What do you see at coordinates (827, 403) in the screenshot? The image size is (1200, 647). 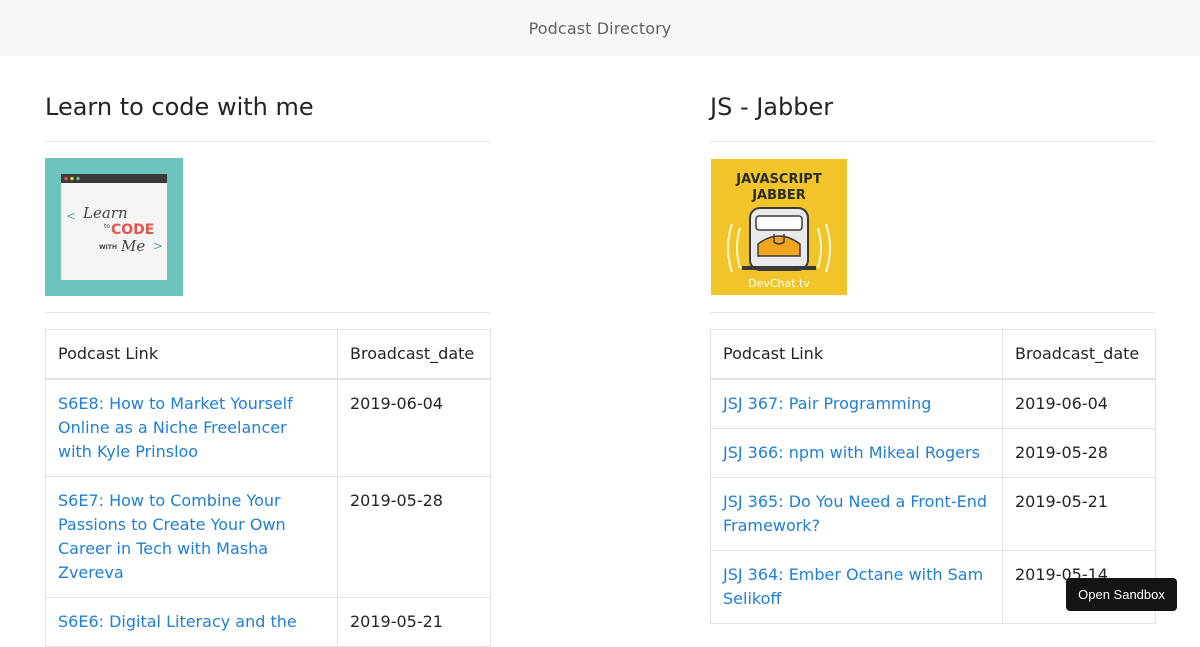 I see `episode-link: JSJ 367: Pair Programming` at bounding box center [827, 403].